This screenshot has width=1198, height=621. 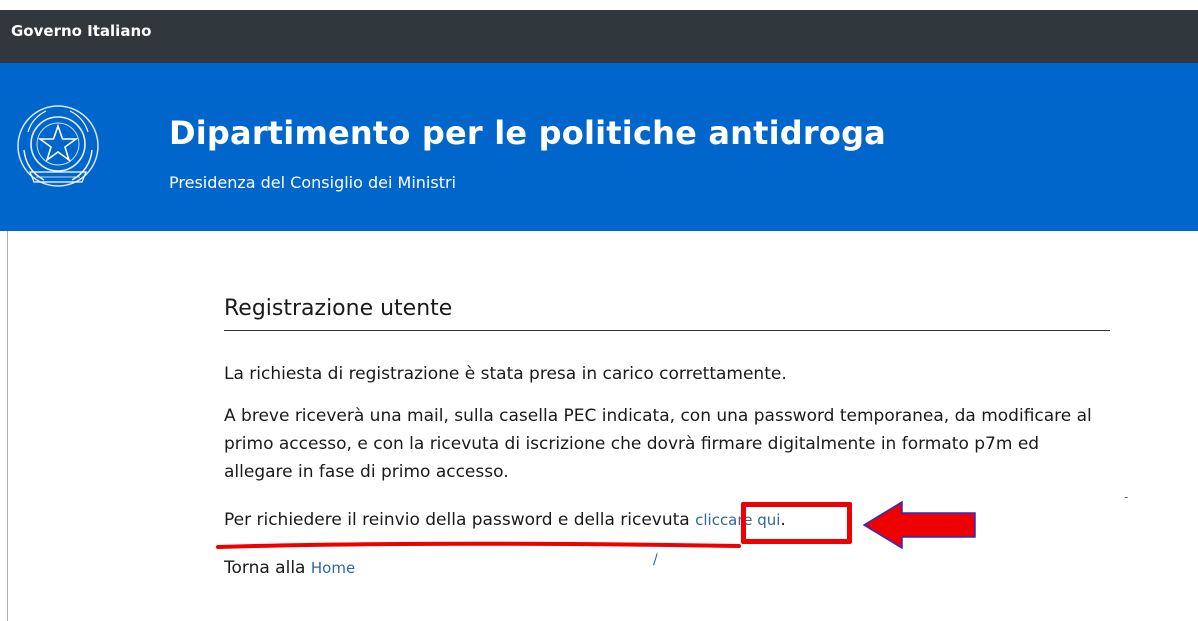 I want to click on highlight-box, so click(x=796, y=523).